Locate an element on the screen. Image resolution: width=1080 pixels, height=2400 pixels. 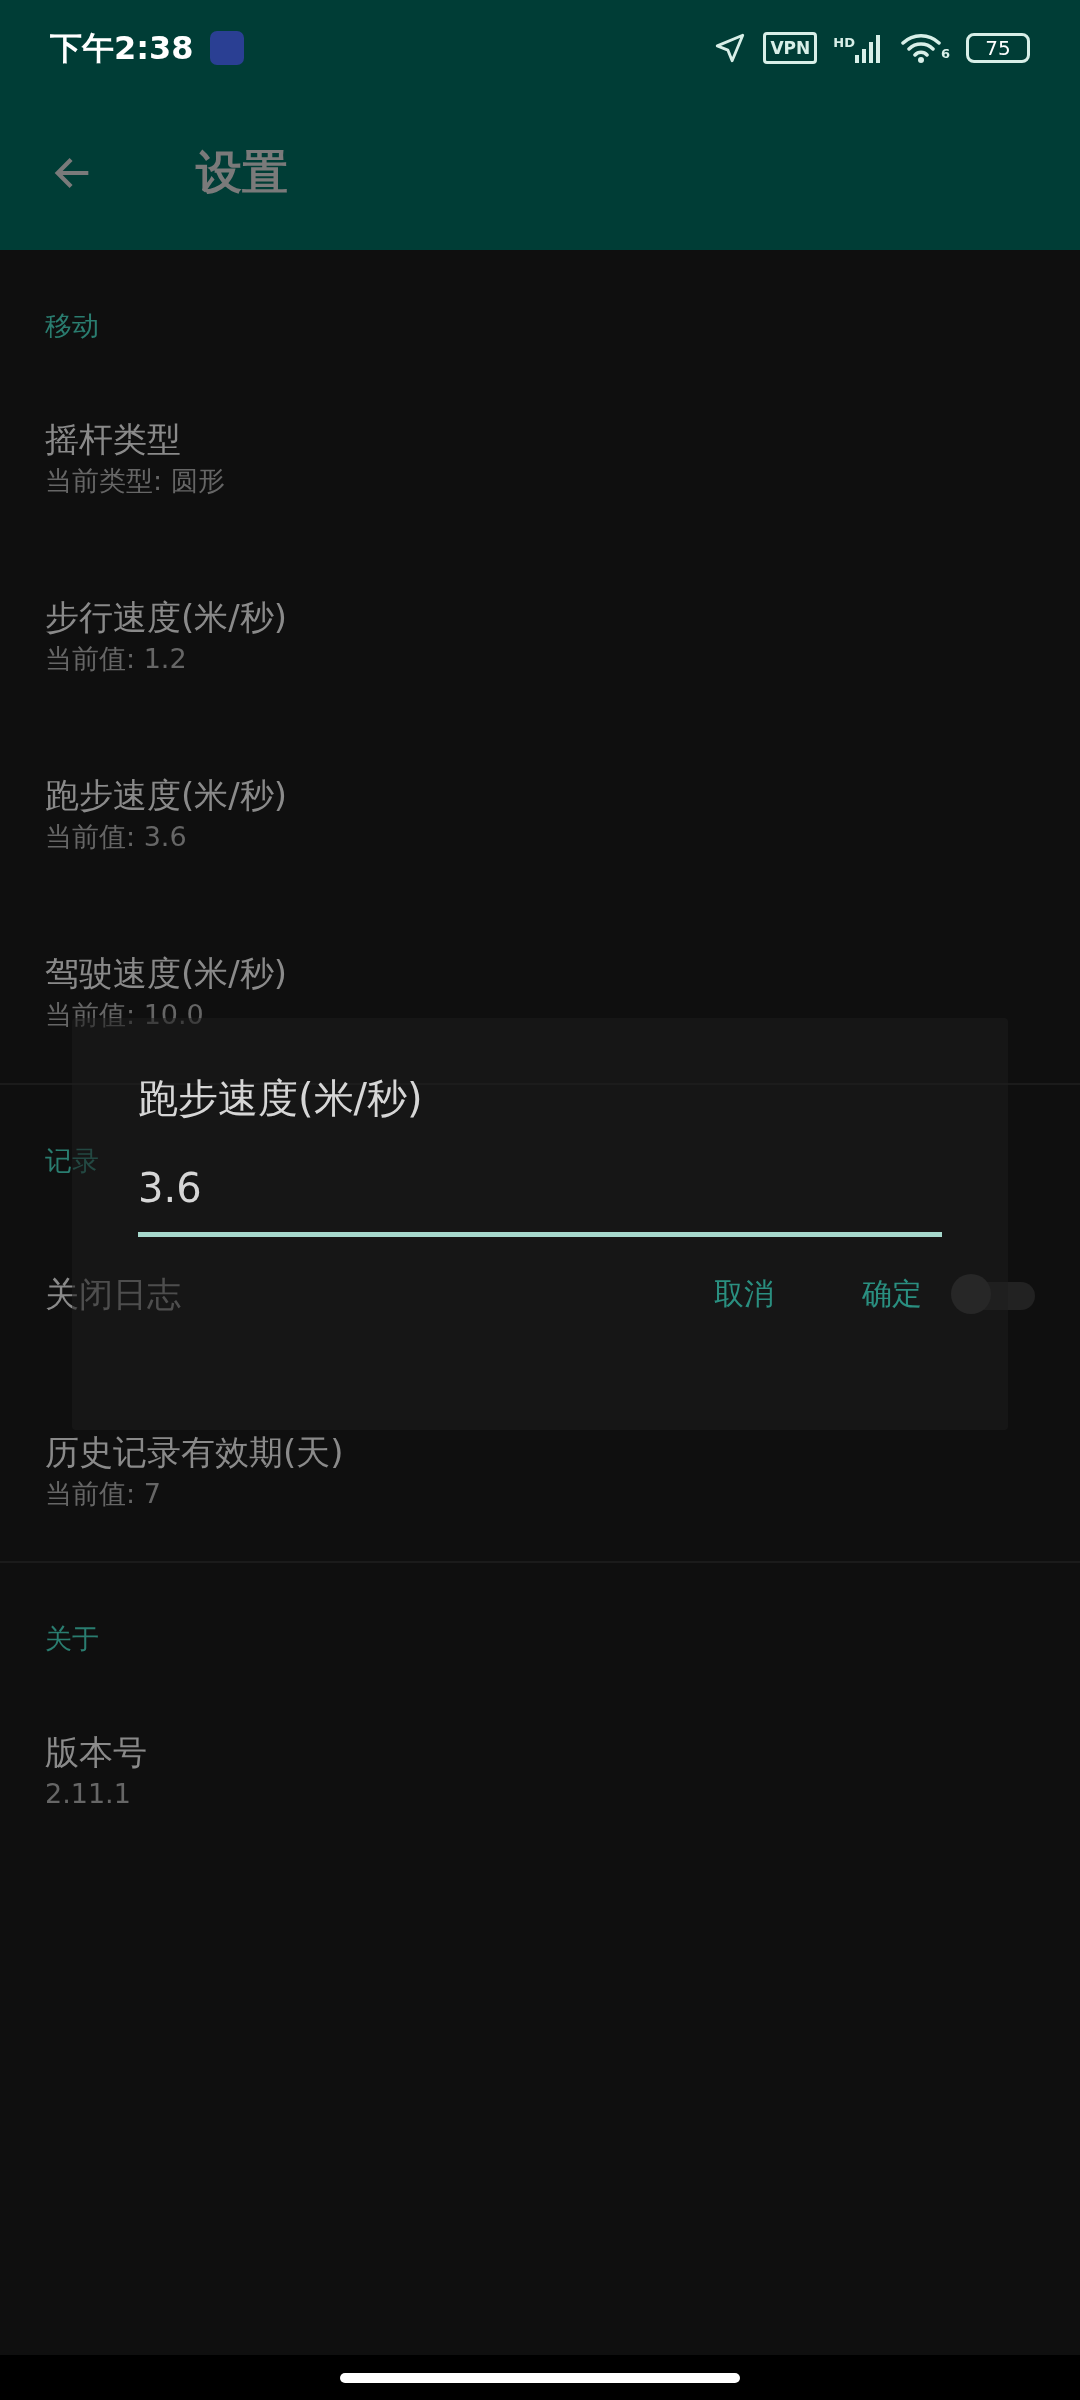
network-type: HD is located at coordinates (844, 42).